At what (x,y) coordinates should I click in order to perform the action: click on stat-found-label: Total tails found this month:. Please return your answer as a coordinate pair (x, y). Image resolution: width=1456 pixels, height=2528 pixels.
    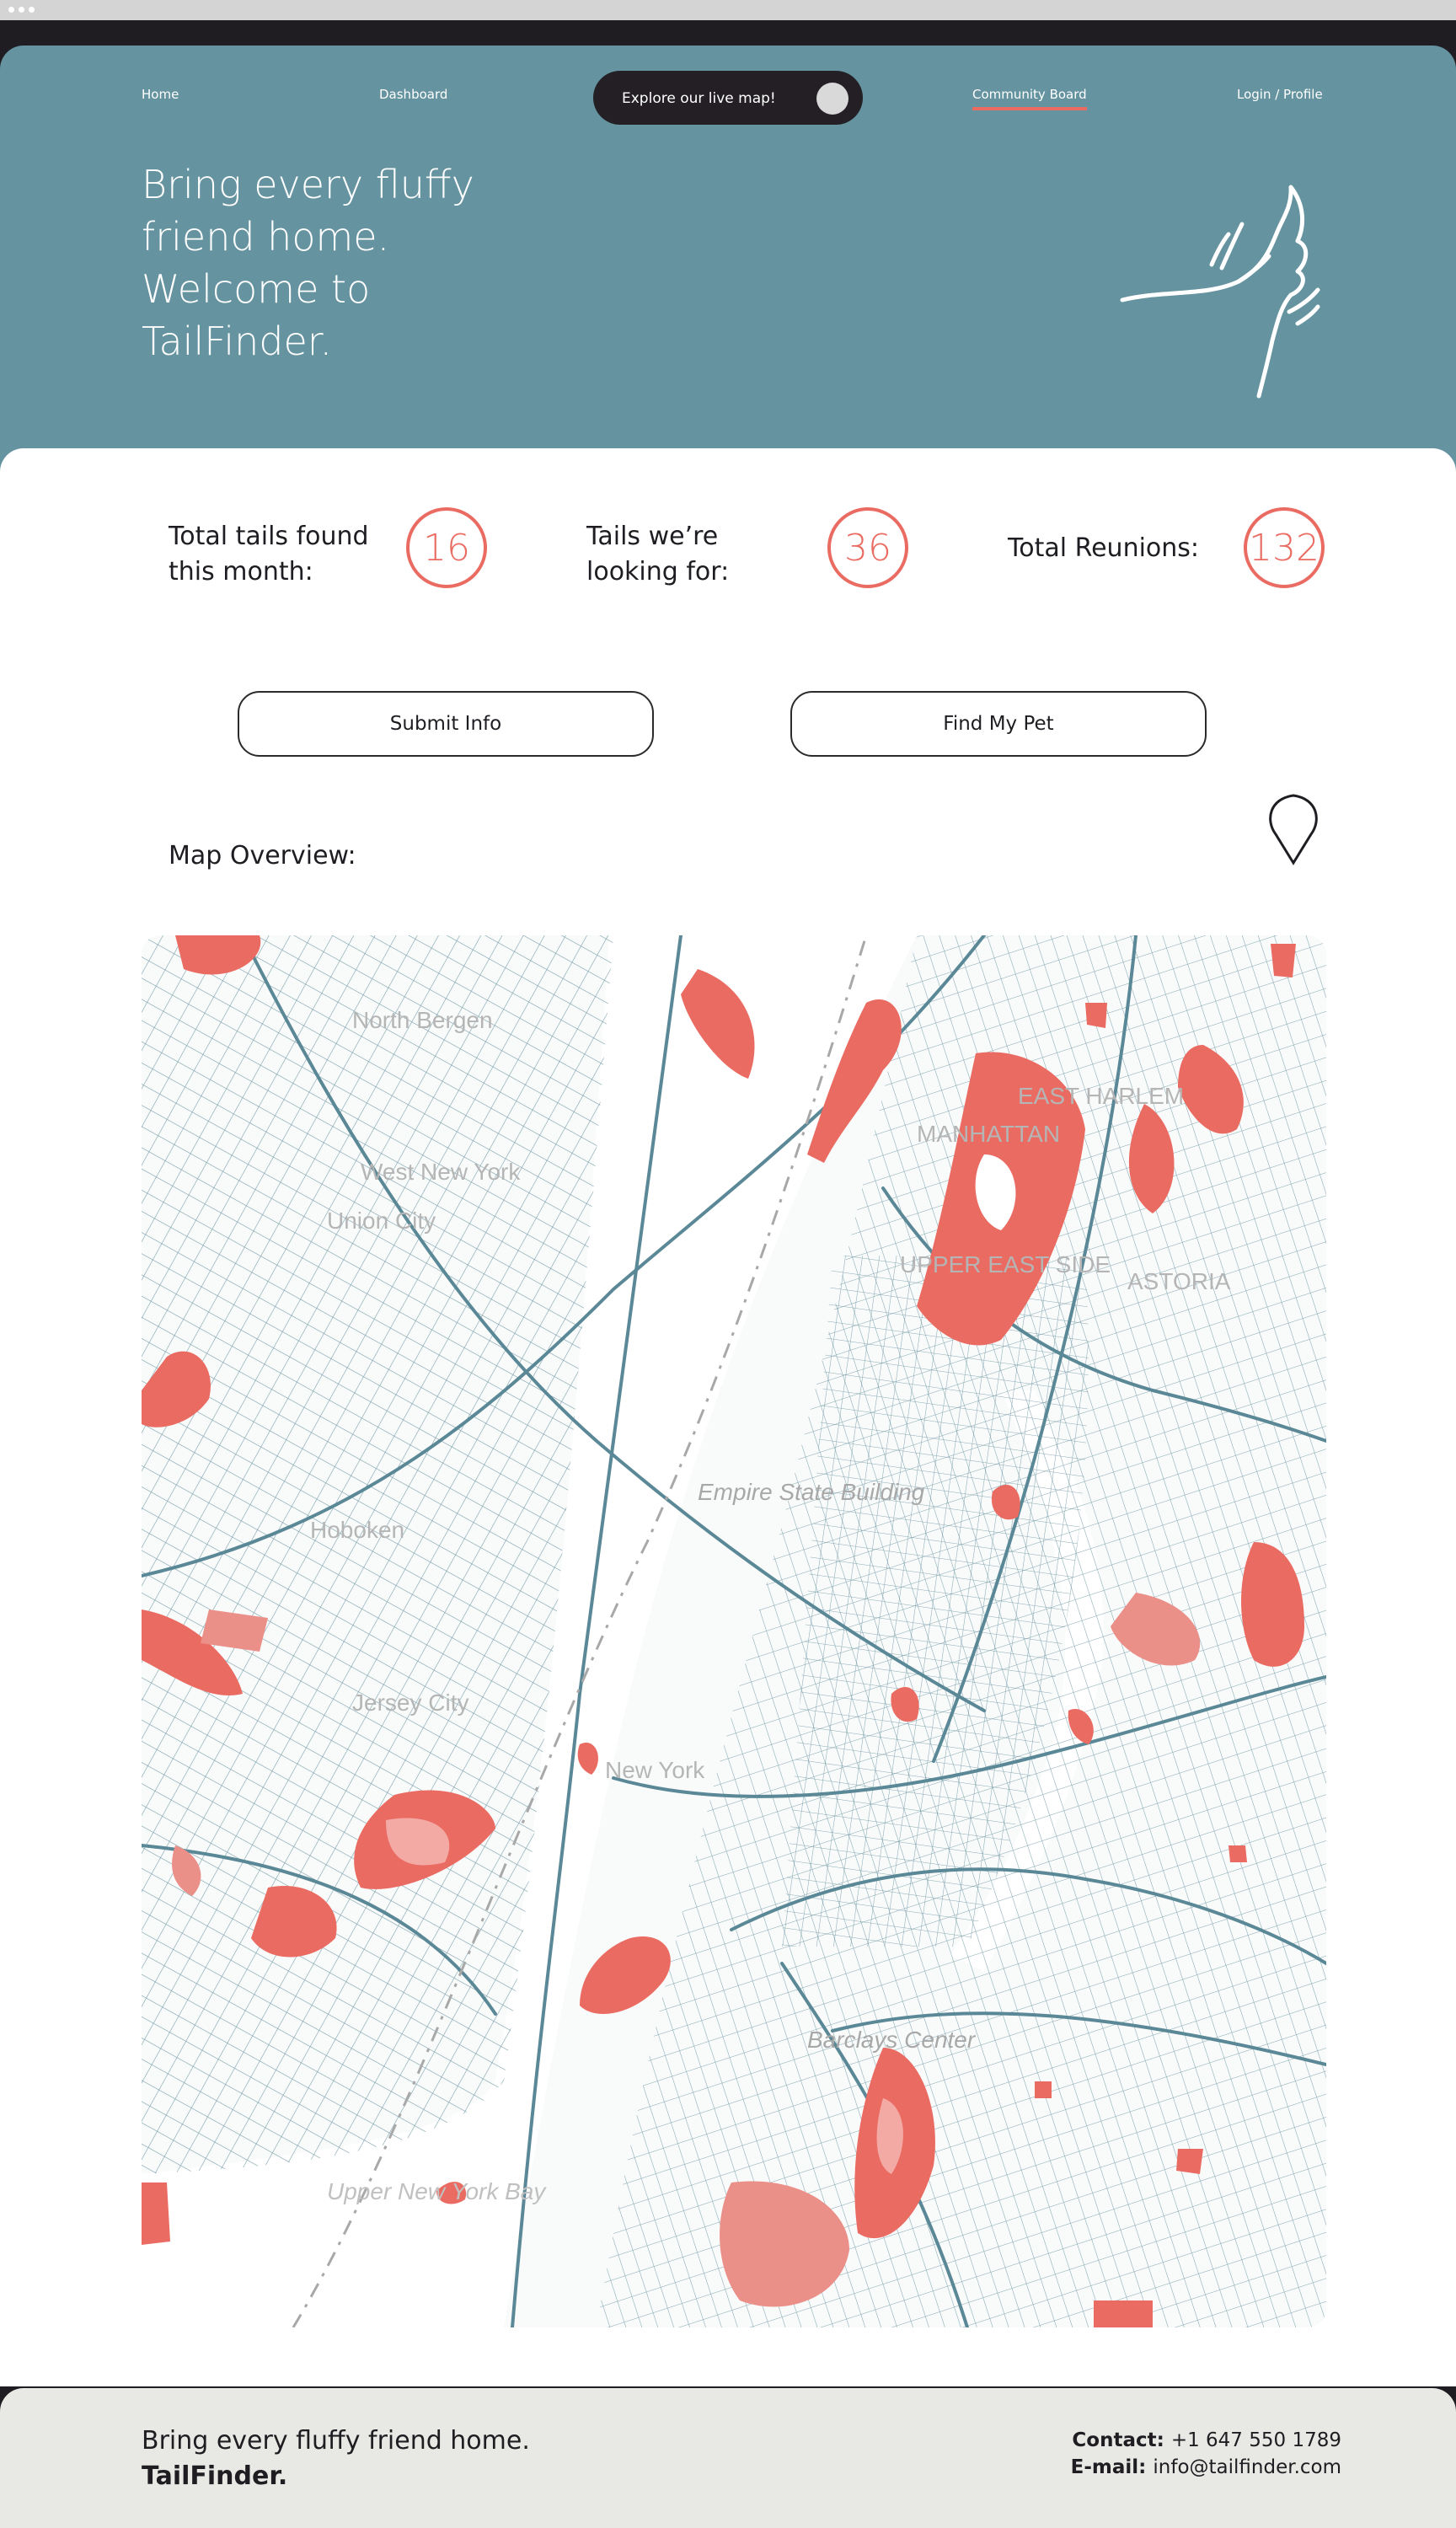
    Looking at the image, I should click on (269, 554).